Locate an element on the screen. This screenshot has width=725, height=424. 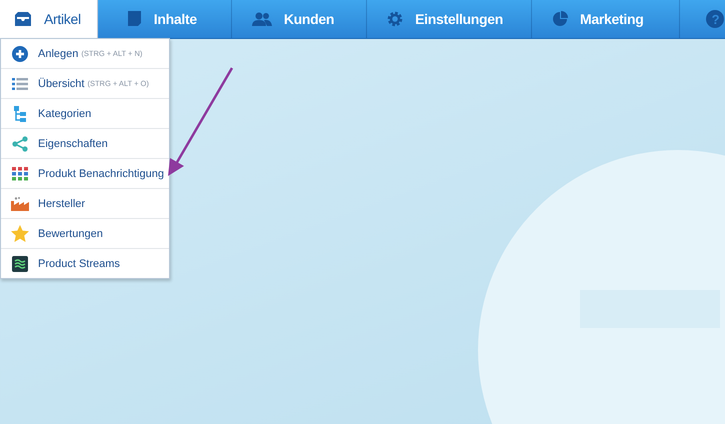
tray-icon is located at coordinates (23, 19).